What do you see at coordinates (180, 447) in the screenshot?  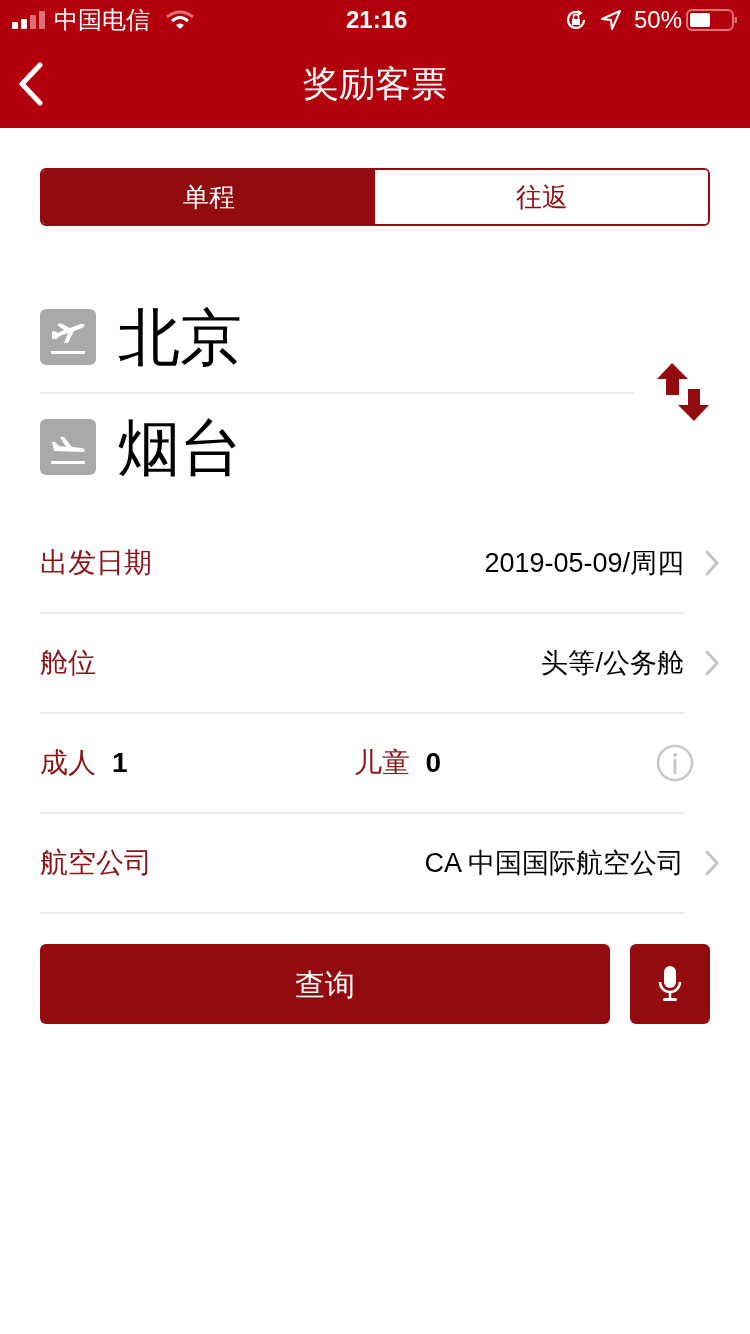 I see `arrival-city: 烟台` at bounding box center [180, 447].